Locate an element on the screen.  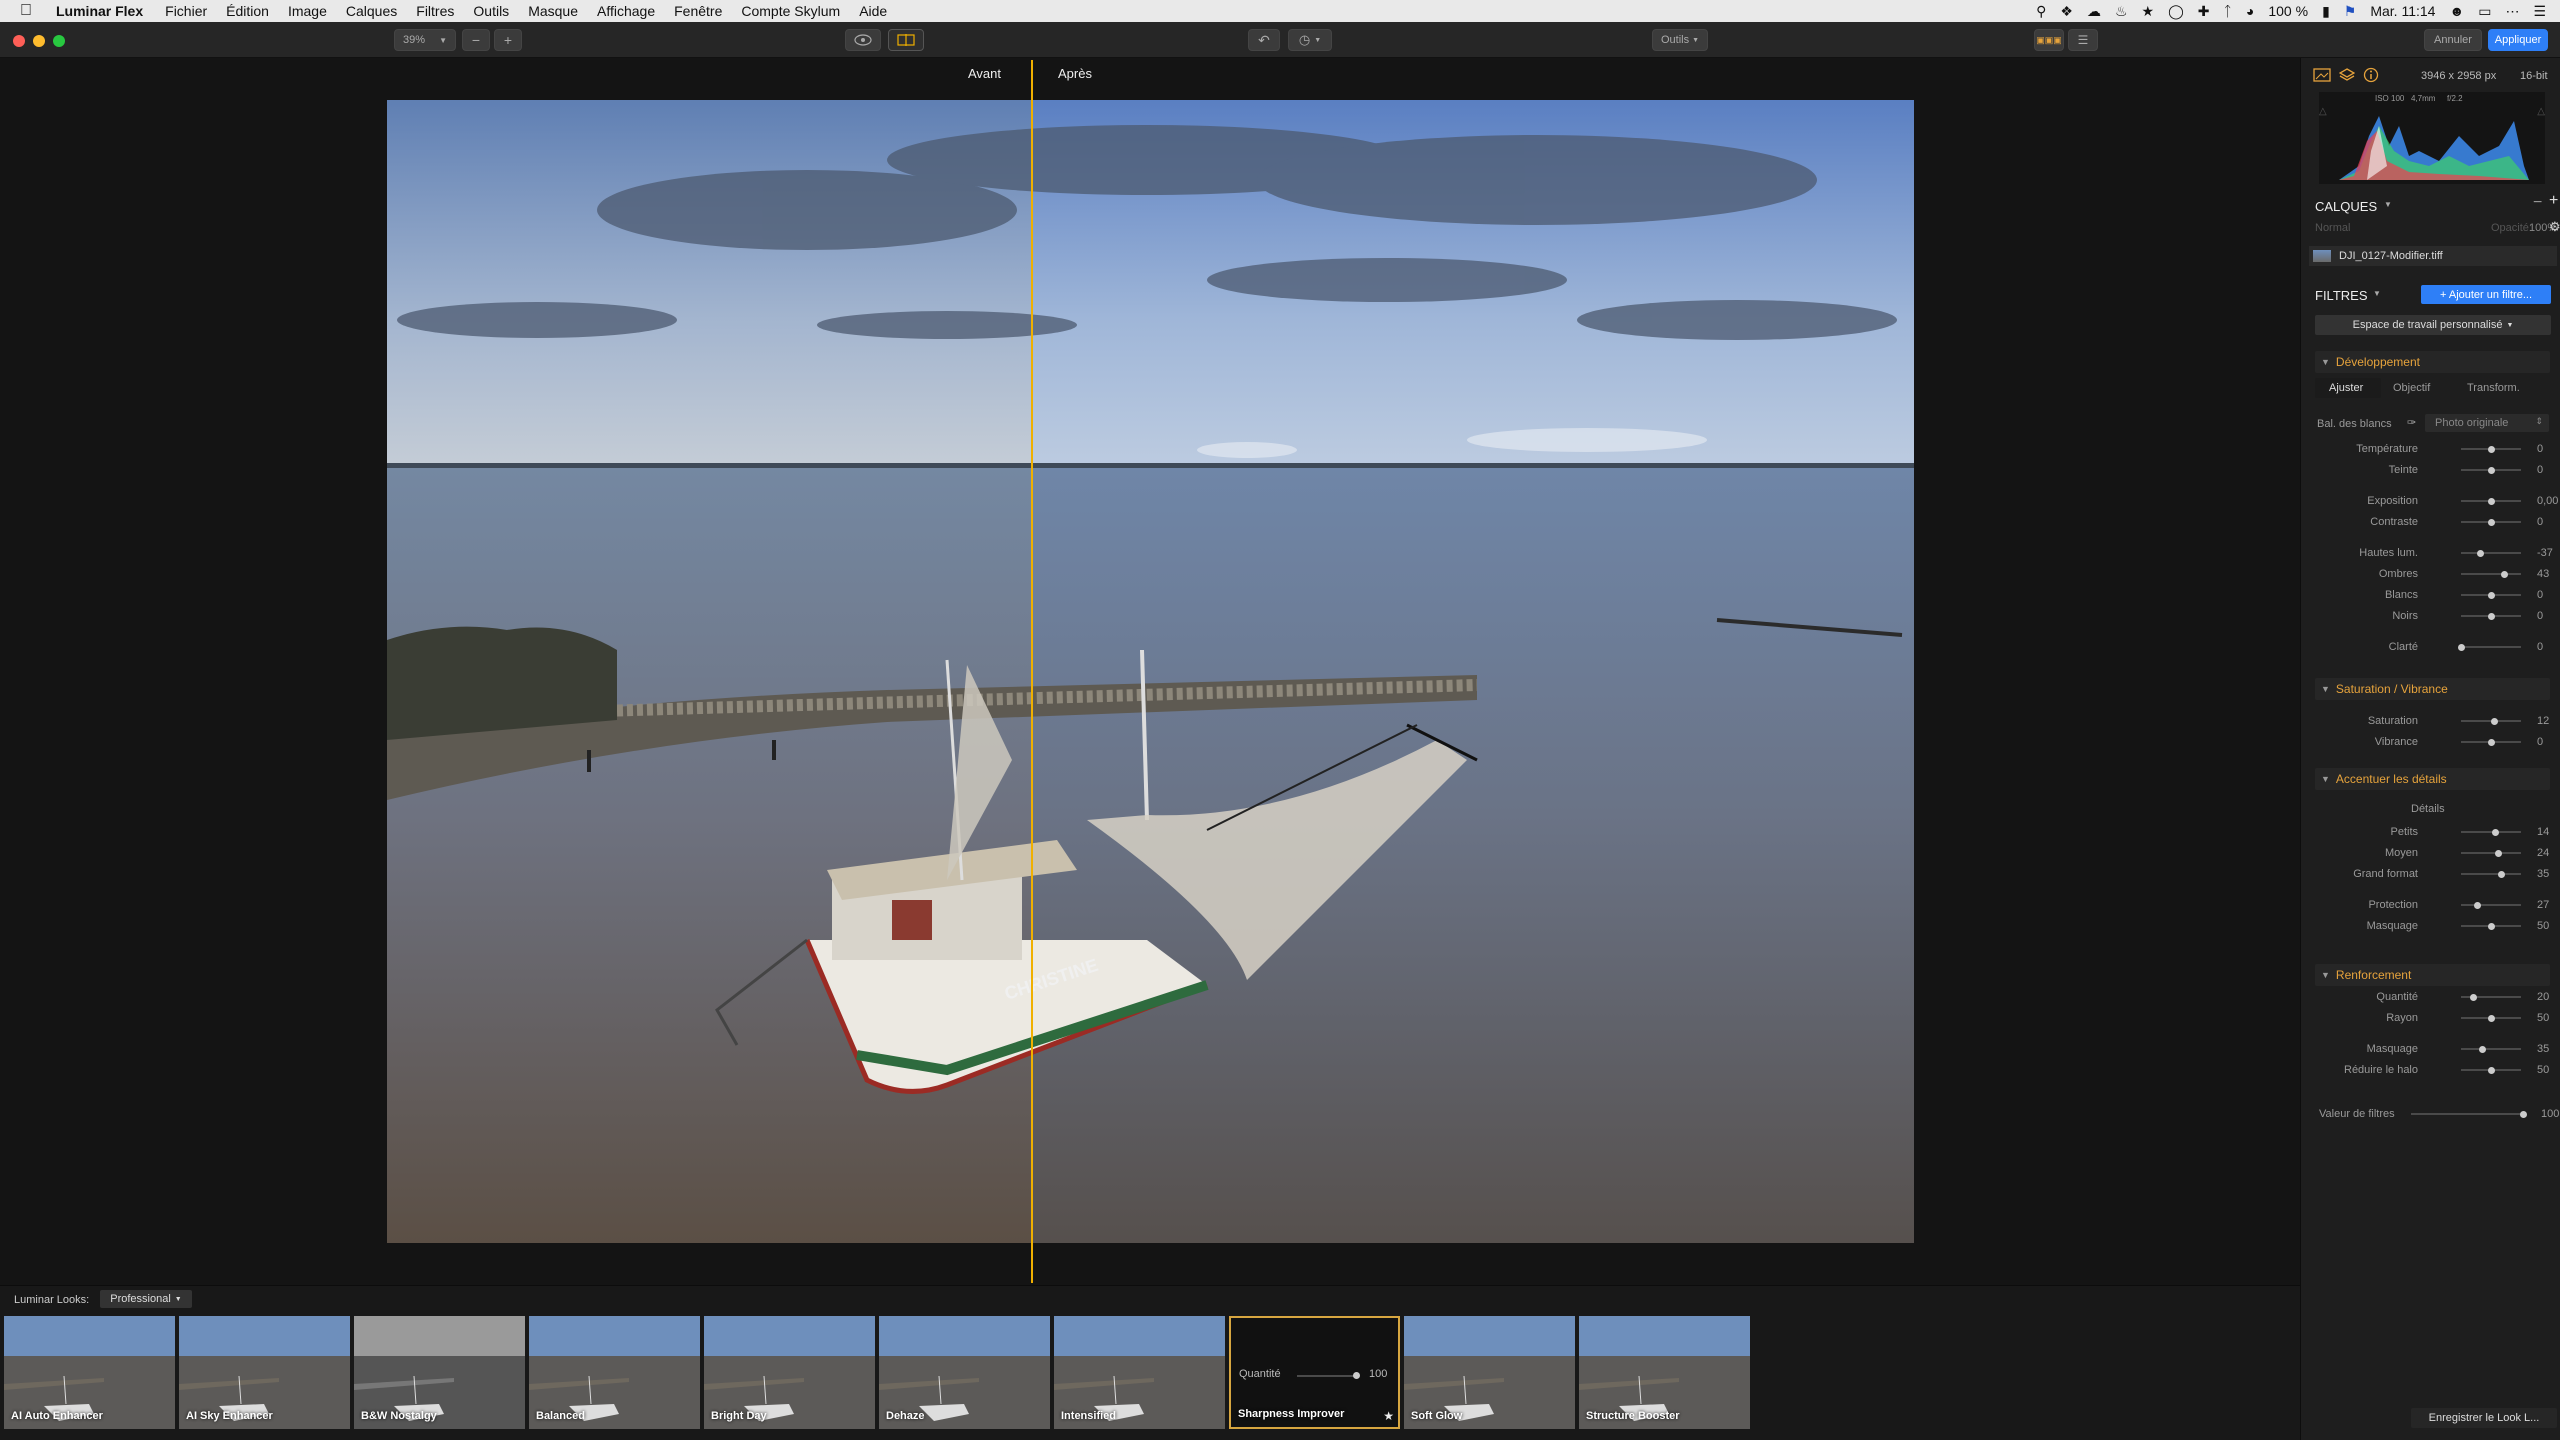
add-layer-button: + is located at coordinates (2553, 201).